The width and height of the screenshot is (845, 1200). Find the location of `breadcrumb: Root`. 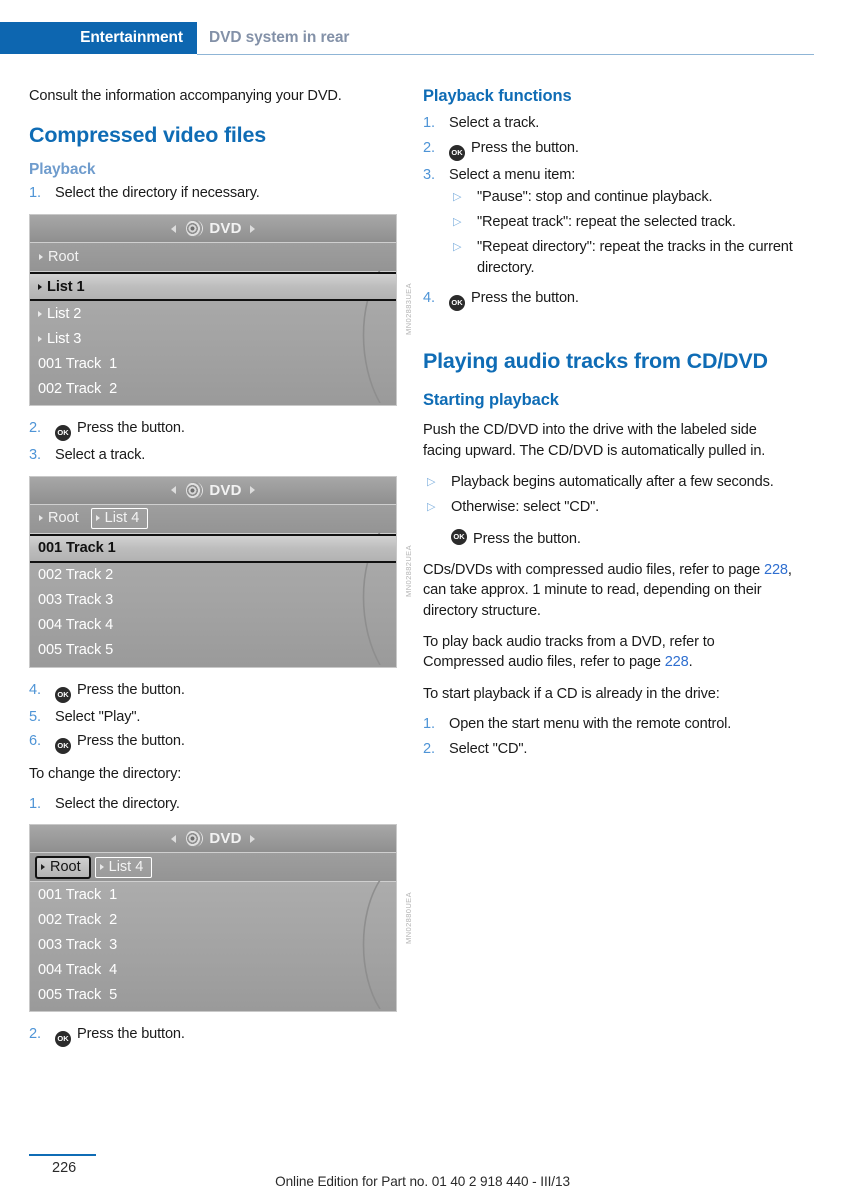

breadcrumb: Root is located at coordinates (213, 257).